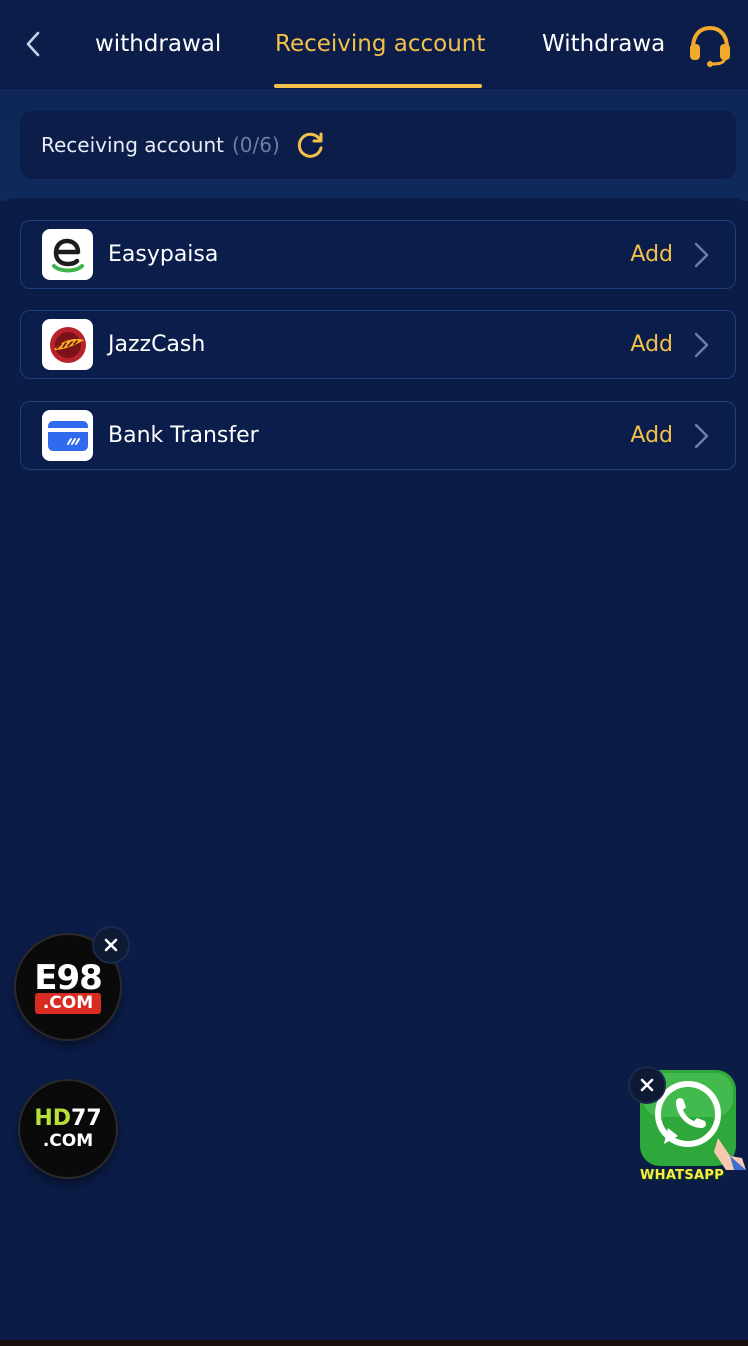  Describe the element at coordinates (68, 1141) in the screenshot. I see `hd77-logo-domain: .COM` at that location.